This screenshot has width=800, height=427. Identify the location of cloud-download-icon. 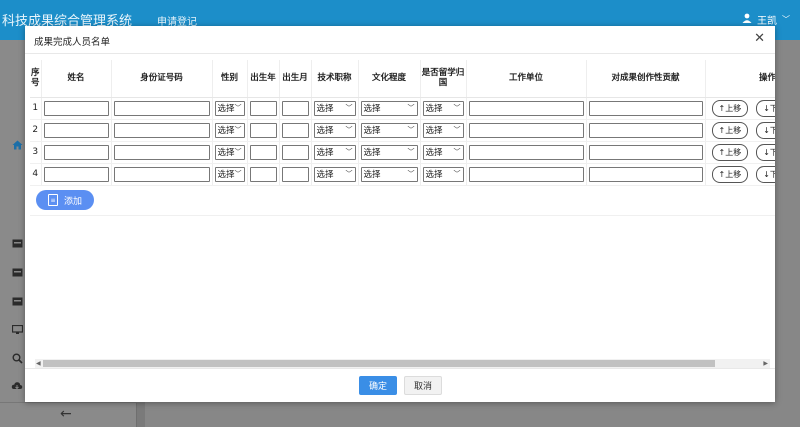
(17, 386).